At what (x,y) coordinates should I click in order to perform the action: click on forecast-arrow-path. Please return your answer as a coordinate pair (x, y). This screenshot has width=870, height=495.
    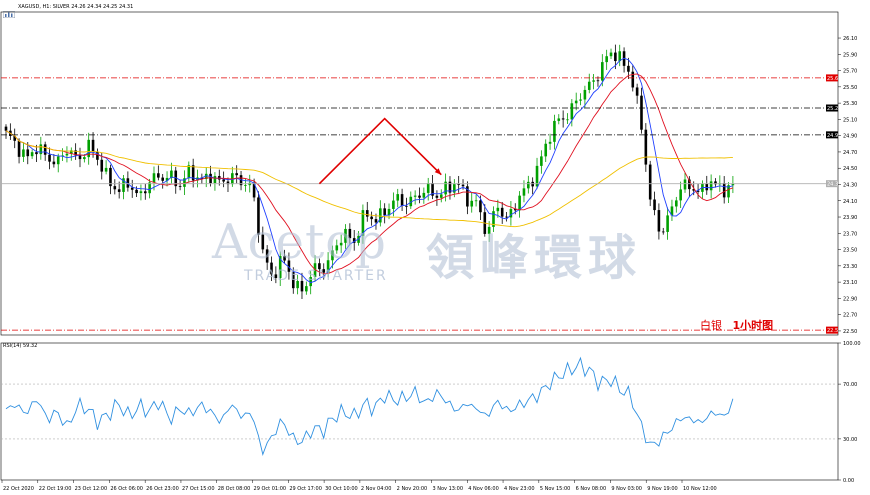
    Looking at the image, I should click on (380, 151).